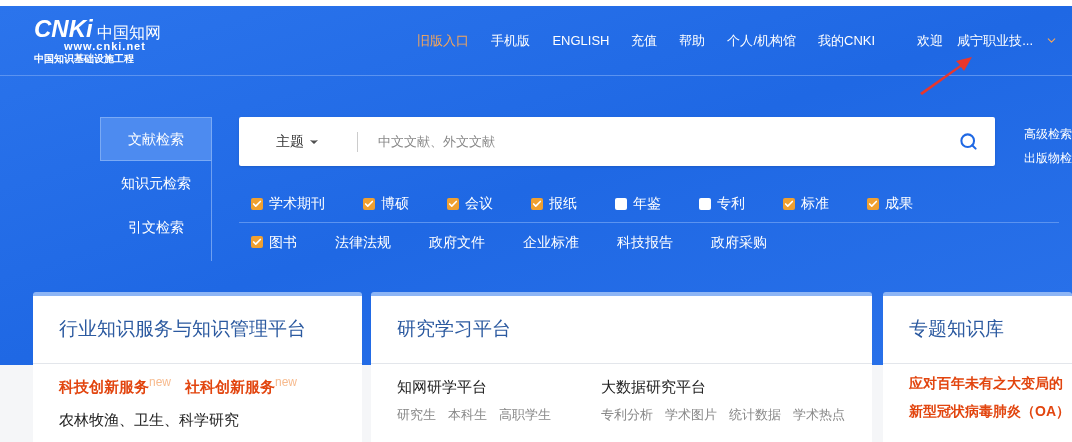 This screenshot has width=1072, height=442. What do you see at coordinates (968, 141) in the screenshot?
I see `search-icon` at bounding box center [968, 141].